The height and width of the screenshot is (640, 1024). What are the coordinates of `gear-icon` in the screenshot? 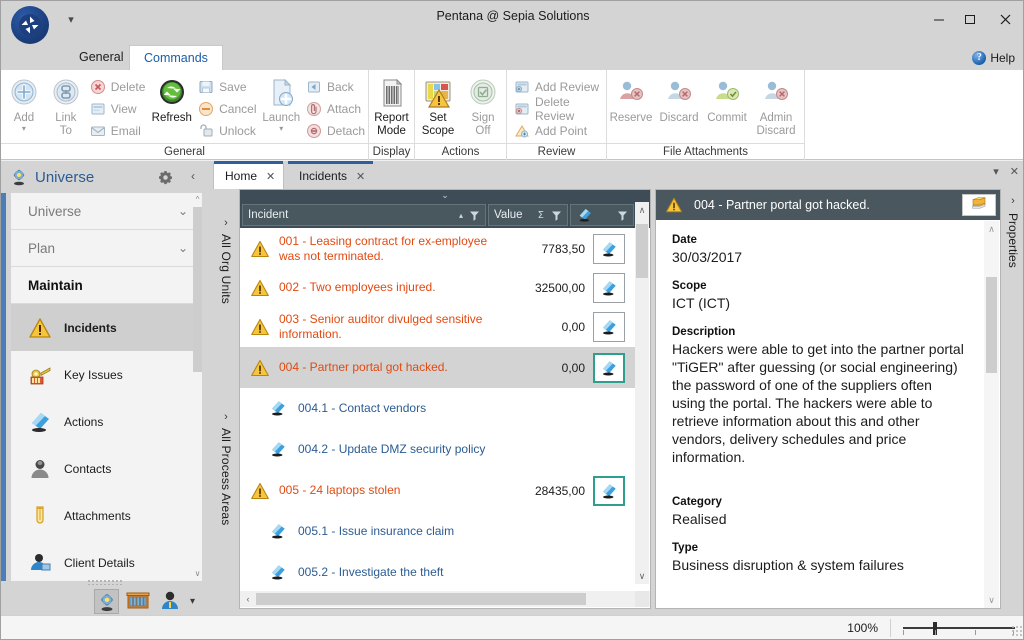 It's located at (165, 177).